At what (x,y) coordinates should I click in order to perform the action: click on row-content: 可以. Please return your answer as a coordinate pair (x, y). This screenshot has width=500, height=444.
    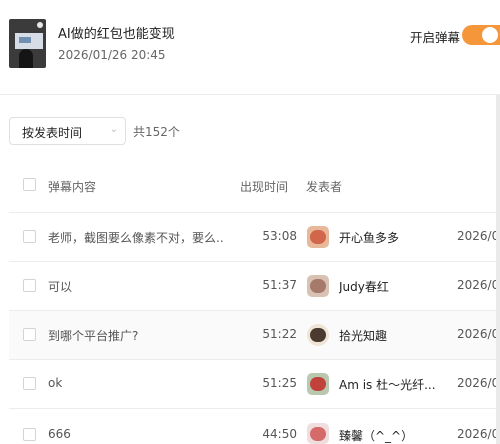
    Looking at the image, I should click on (60, 287).